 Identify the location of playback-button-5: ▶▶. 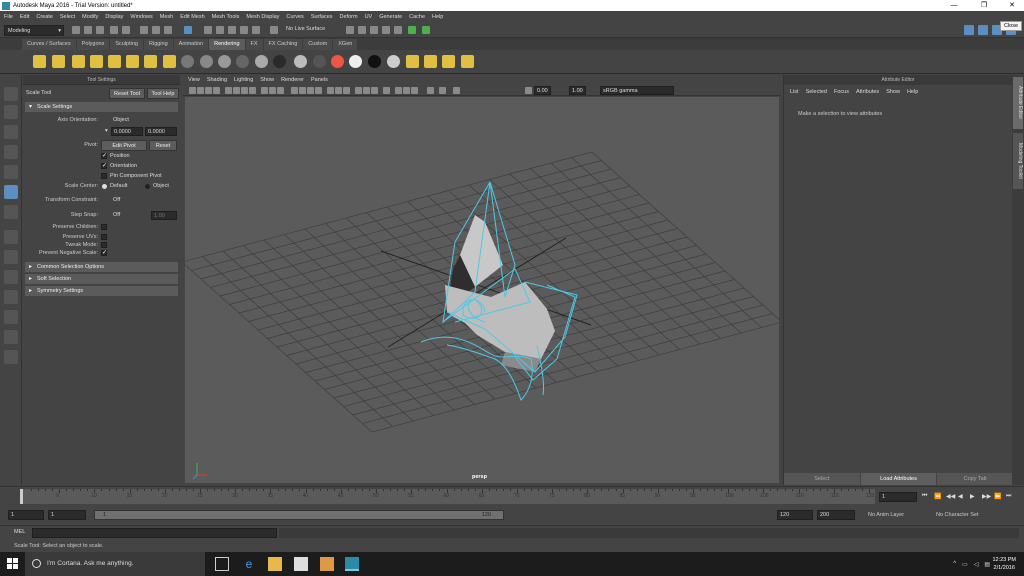
(986, 496).